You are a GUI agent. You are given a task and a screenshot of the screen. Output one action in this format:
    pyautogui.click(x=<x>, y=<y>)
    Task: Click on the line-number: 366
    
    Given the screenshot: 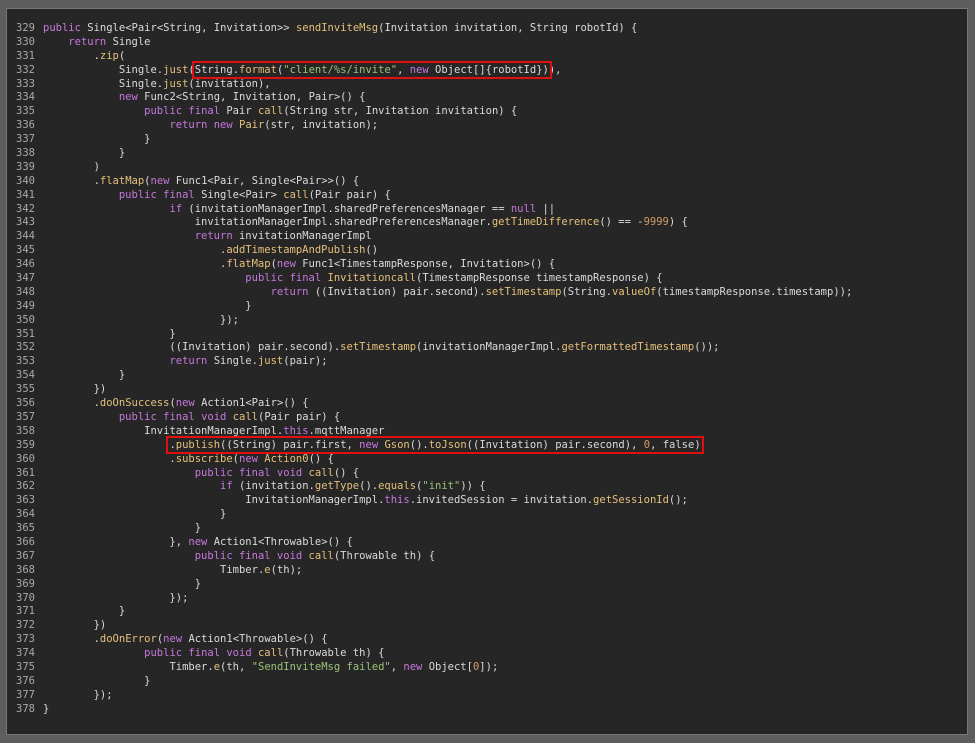 What is the action you would take?
    pyautogui.click(x=25, y=541)
    